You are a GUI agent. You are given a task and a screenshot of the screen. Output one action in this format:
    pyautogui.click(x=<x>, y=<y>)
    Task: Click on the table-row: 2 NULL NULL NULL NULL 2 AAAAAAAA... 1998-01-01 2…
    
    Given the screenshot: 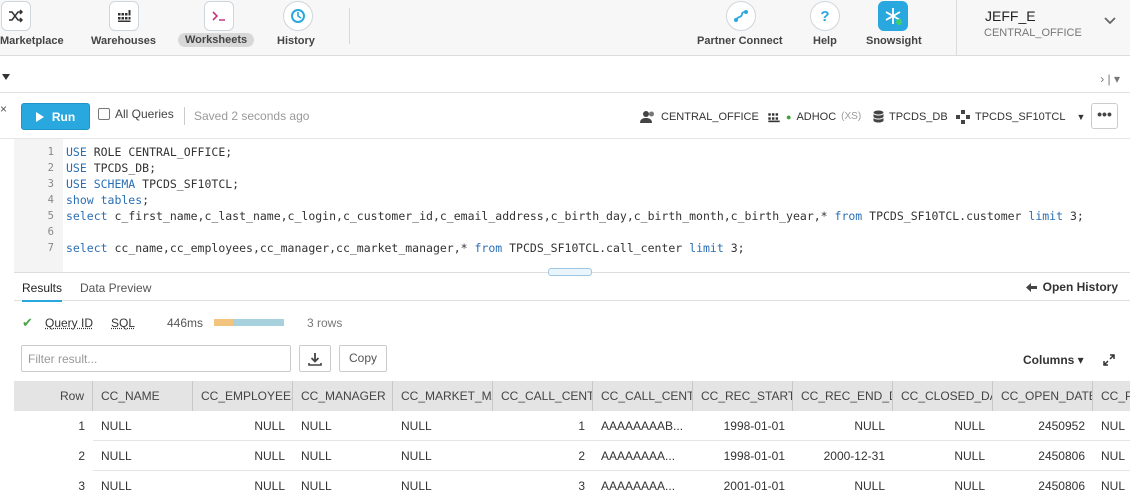 What is the action you would take?
    pyautogui.click(x=572, y=456)
    